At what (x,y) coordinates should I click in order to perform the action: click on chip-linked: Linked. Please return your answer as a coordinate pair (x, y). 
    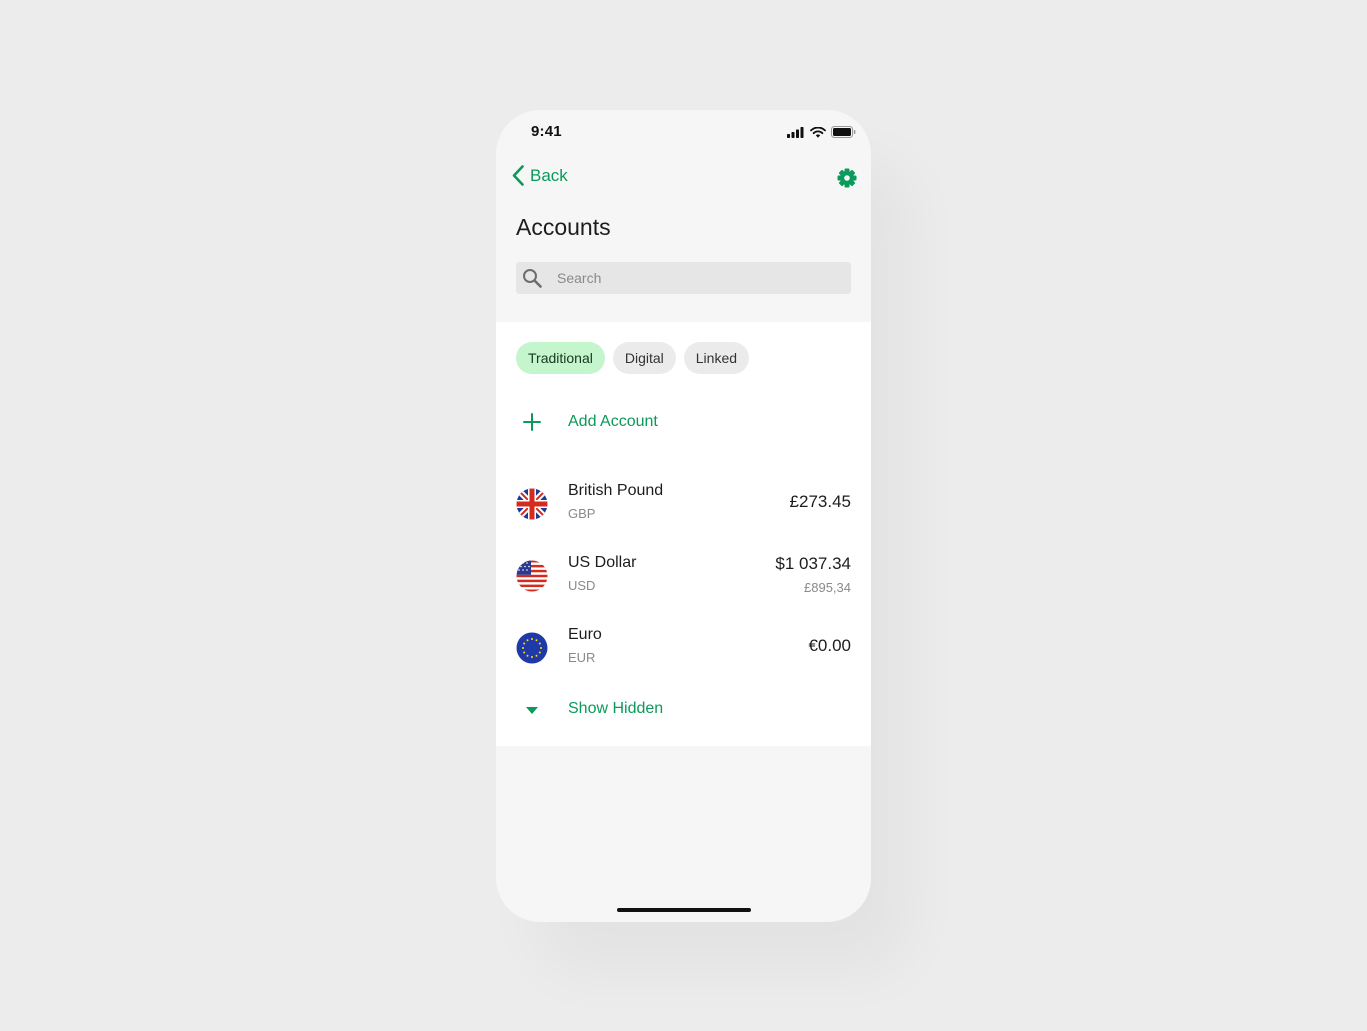
    Looking at the image, I should click on (716, 358).